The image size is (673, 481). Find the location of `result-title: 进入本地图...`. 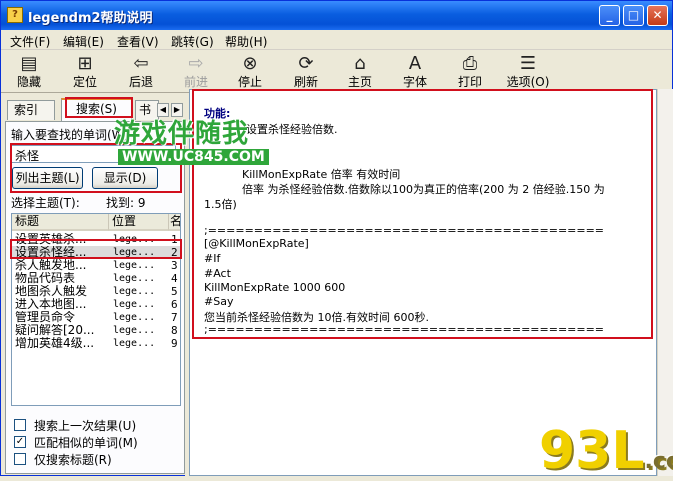

result-title: 进入本地图... is located at coordinates (61, 304).